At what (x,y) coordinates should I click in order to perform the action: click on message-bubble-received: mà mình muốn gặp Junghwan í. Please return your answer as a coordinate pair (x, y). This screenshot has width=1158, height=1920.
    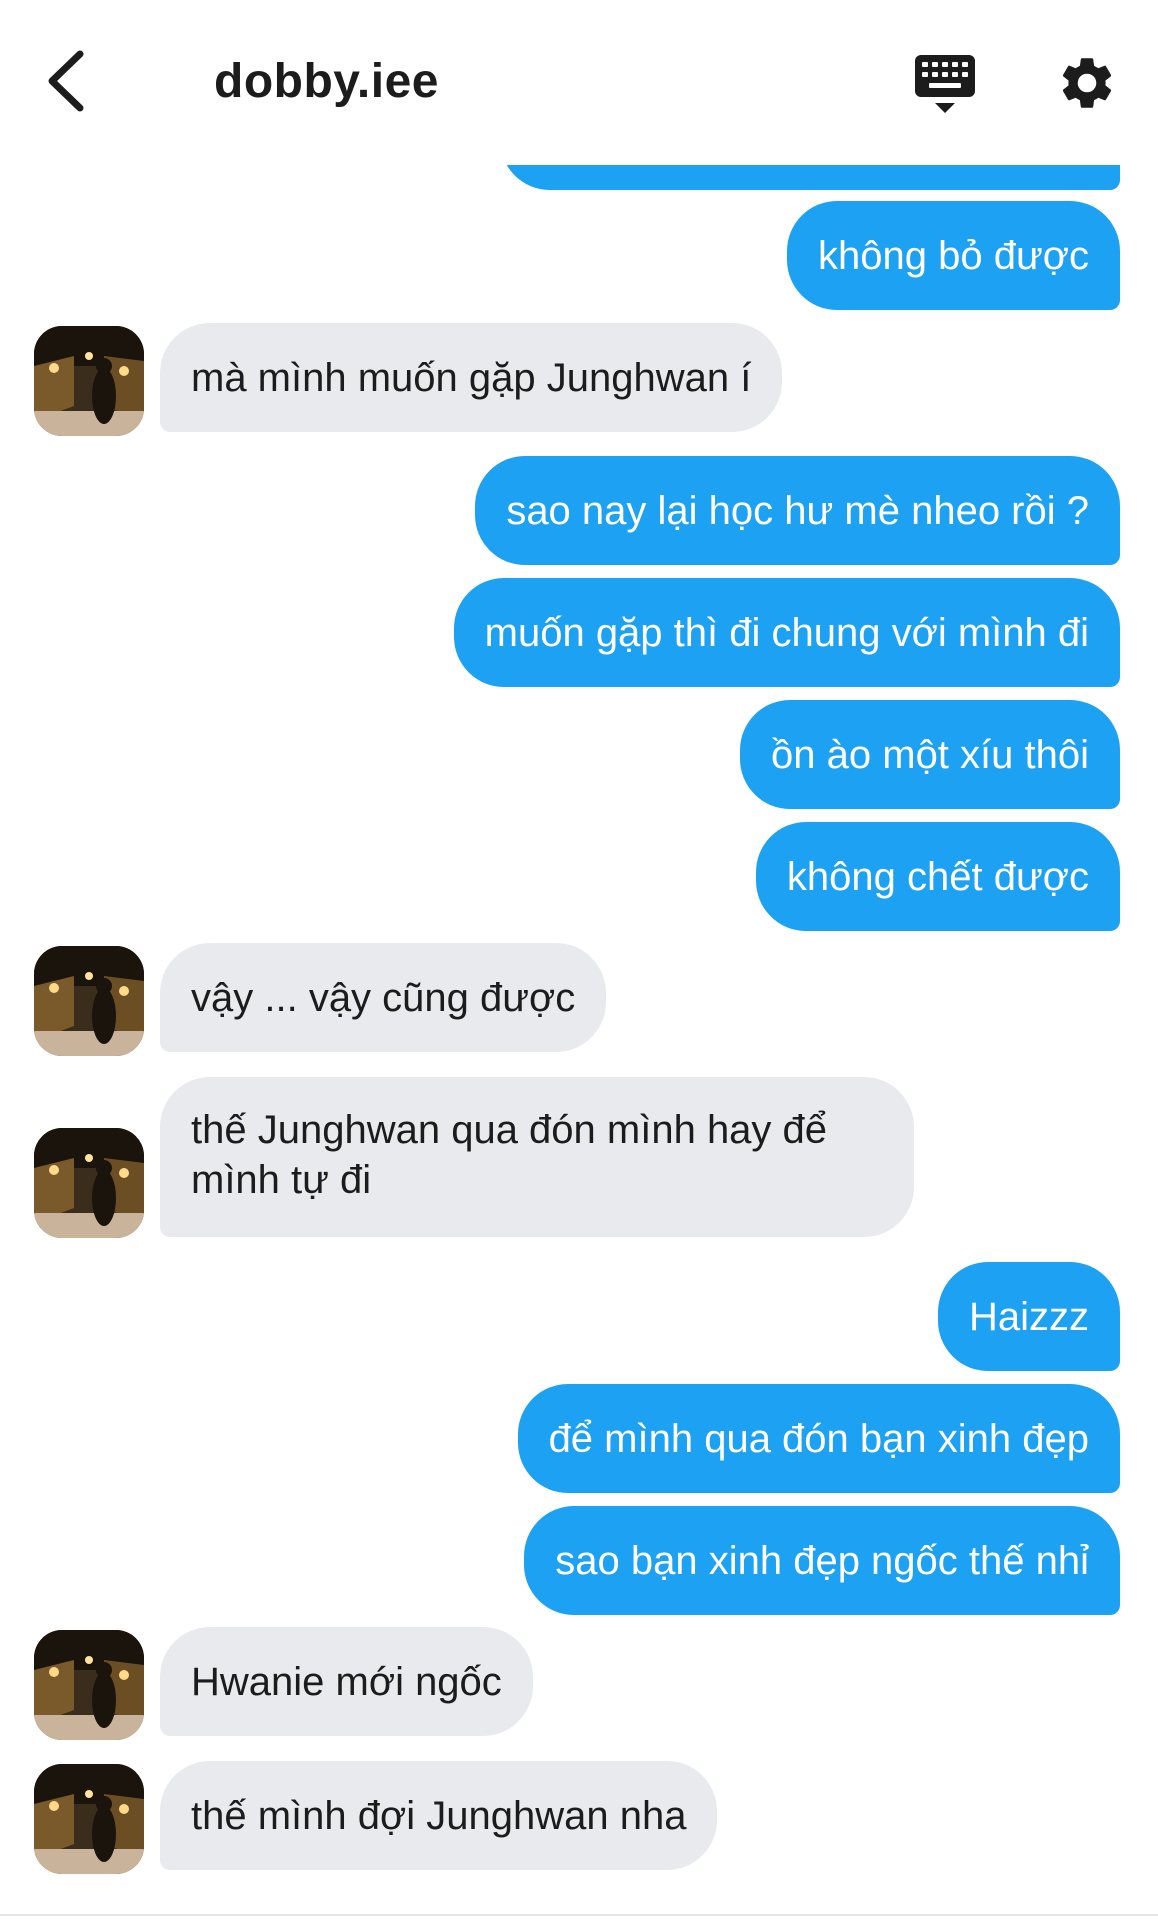
    Looking at the image, I should click on (471, 377).